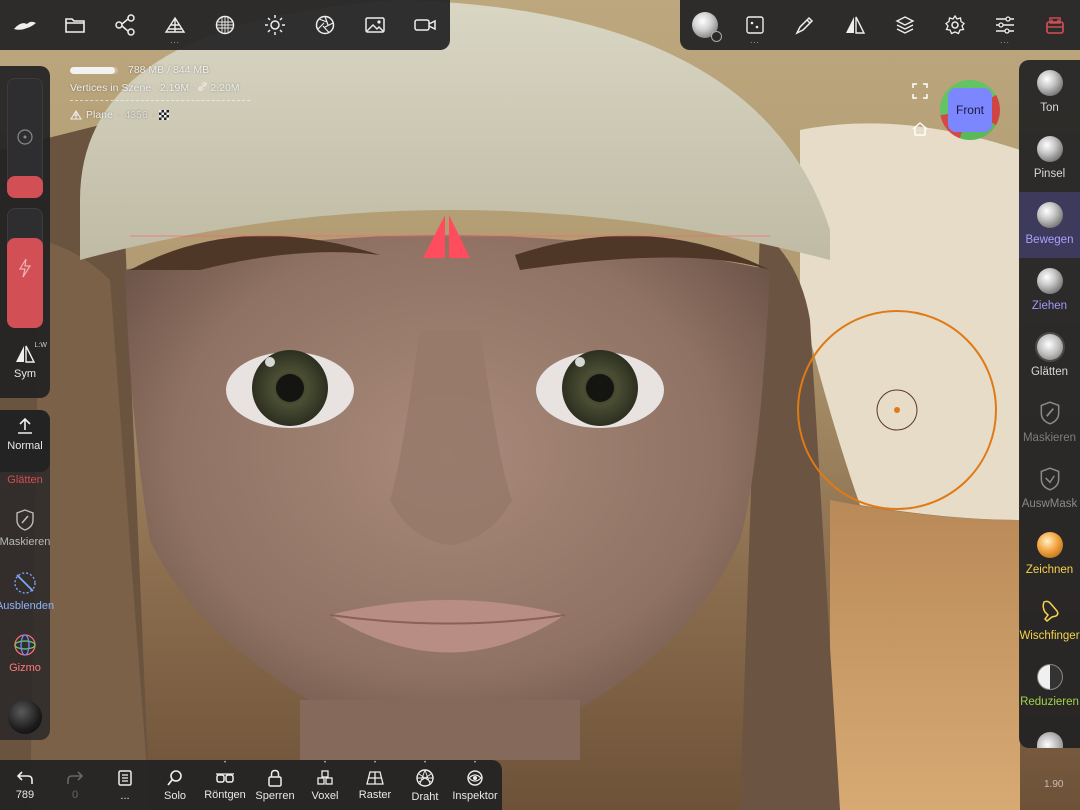 The image size is (1080, 810). I want to click on normal-label: Normal, so click(25, 446).